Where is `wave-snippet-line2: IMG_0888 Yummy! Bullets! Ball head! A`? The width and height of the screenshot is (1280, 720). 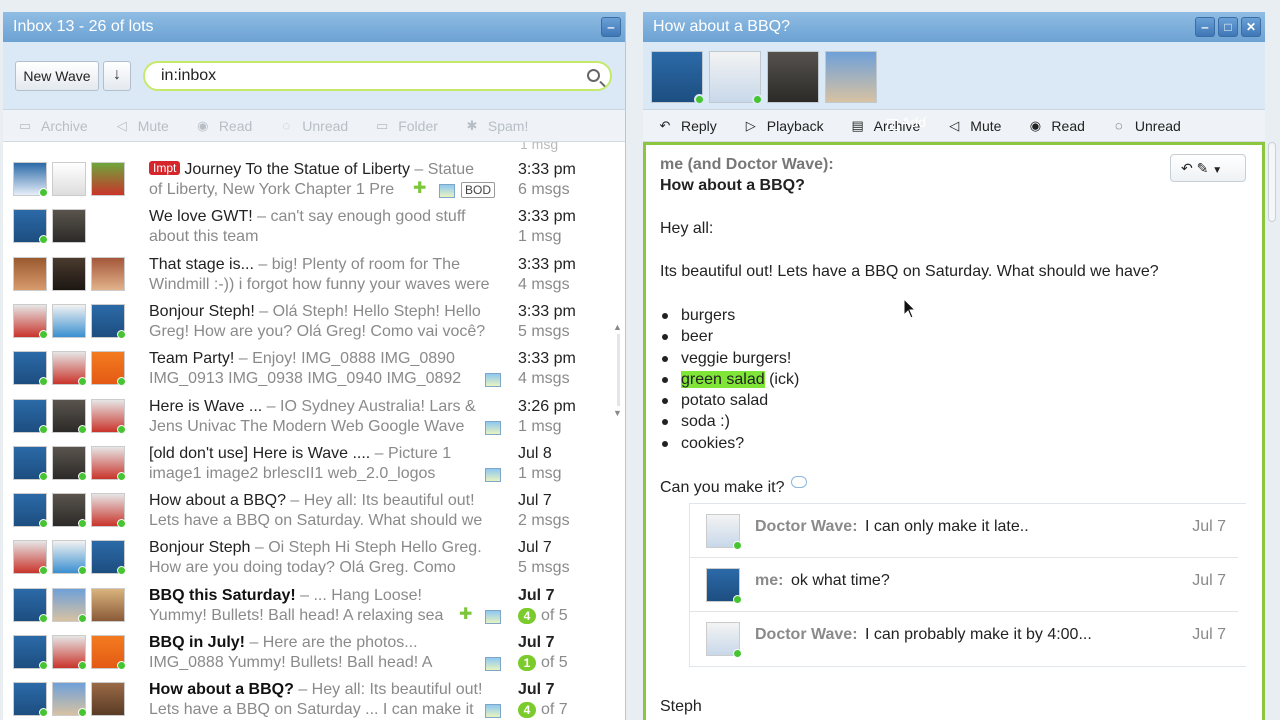 wave-snippet-line2: IMG_0888 Yummy! Bullets! Ball head! A is located at coordinates (291, 662).